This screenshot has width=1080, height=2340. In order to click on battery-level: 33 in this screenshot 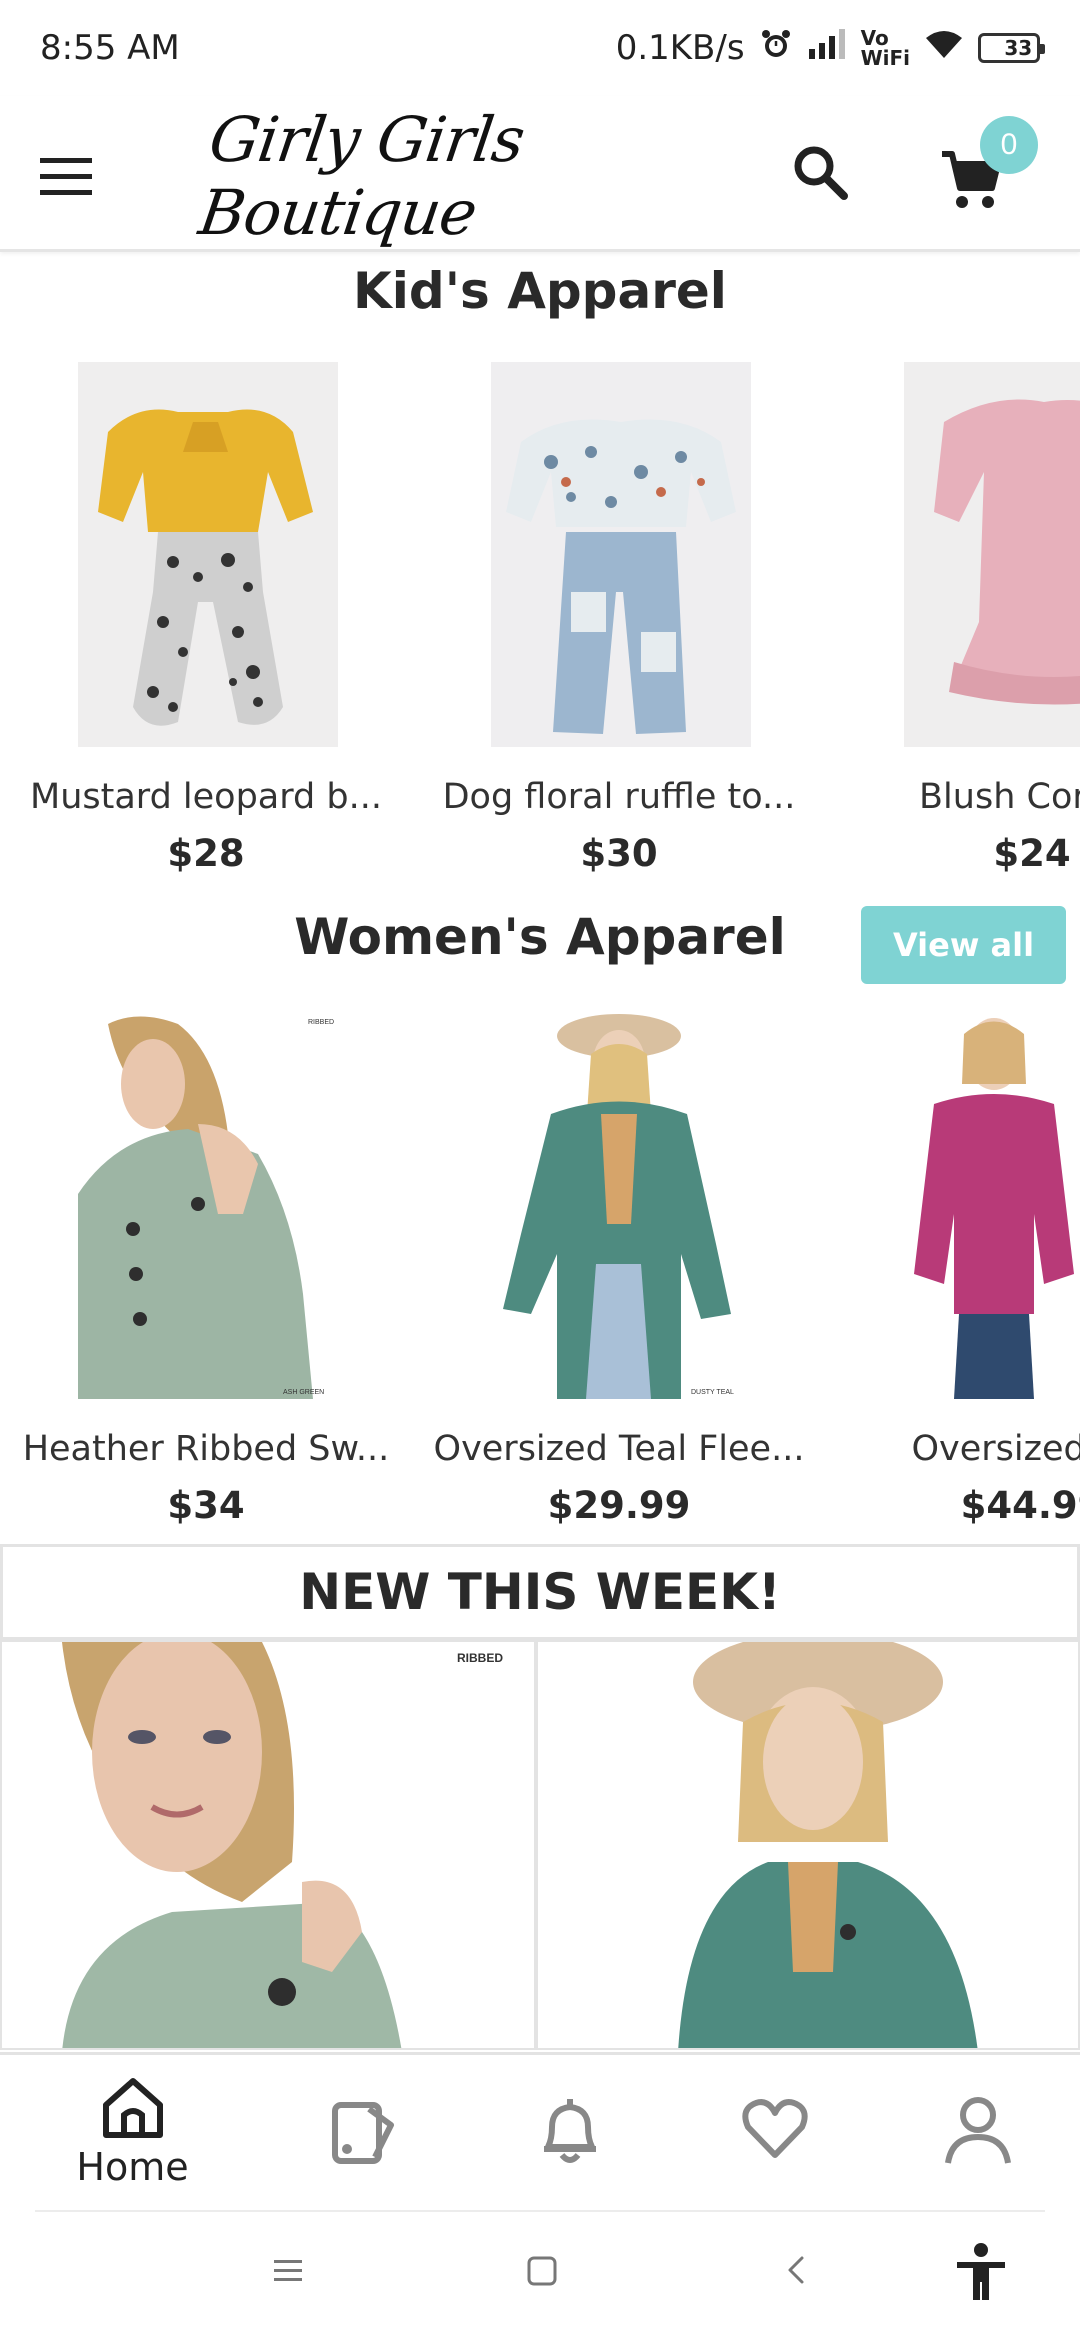, I will do `click(1018, 48)`.